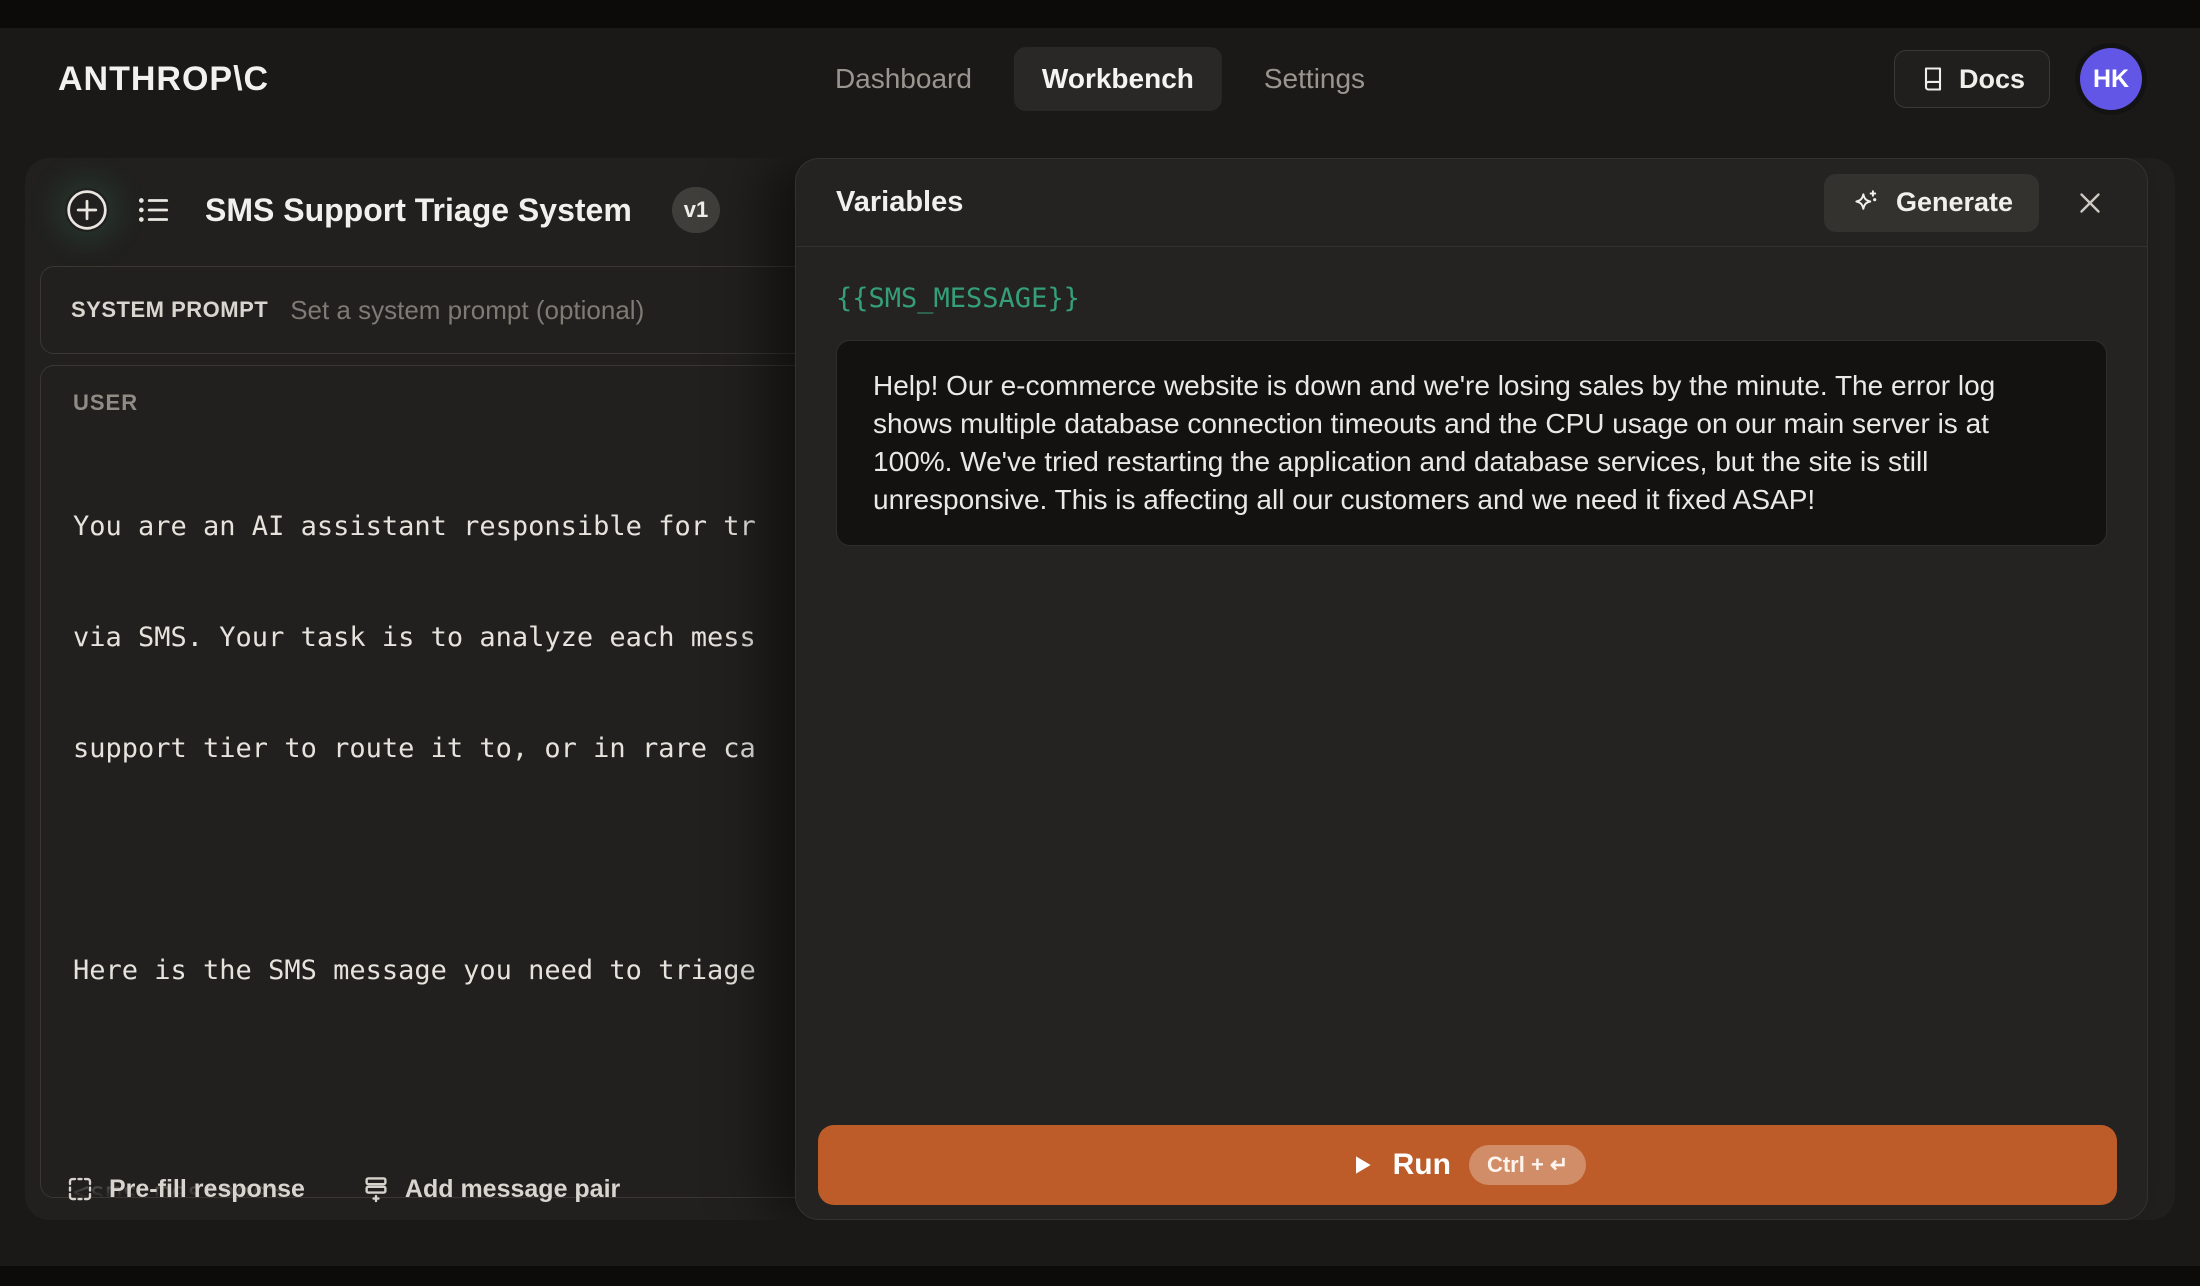 The image size is (2200, 1286). I want to click on new-prompt-button, so click(87, 210).